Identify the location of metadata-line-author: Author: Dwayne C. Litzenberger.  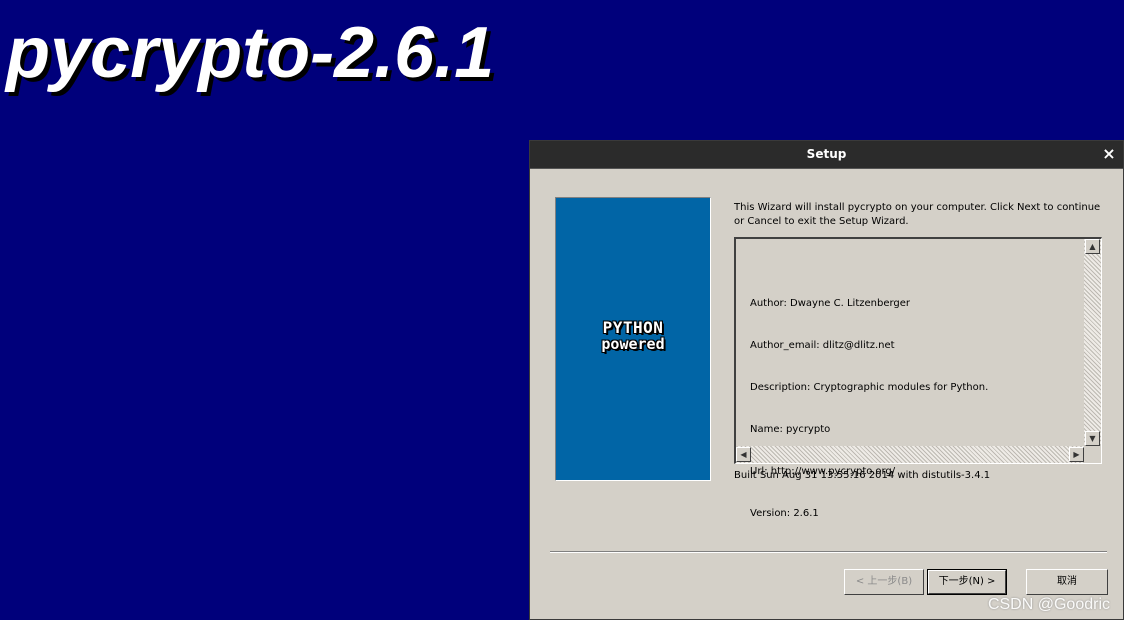
(830, 303).